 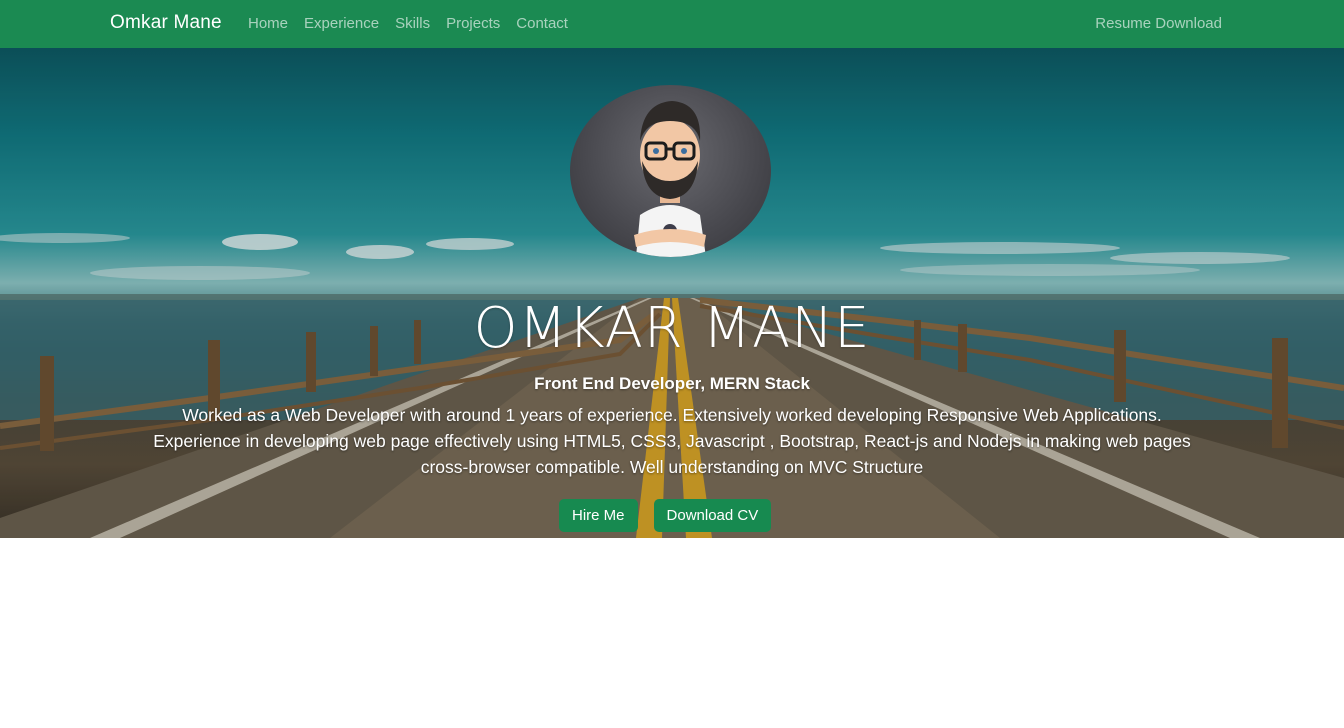 I want to click on nav-link-home: Home, so click(x=268, y=23).